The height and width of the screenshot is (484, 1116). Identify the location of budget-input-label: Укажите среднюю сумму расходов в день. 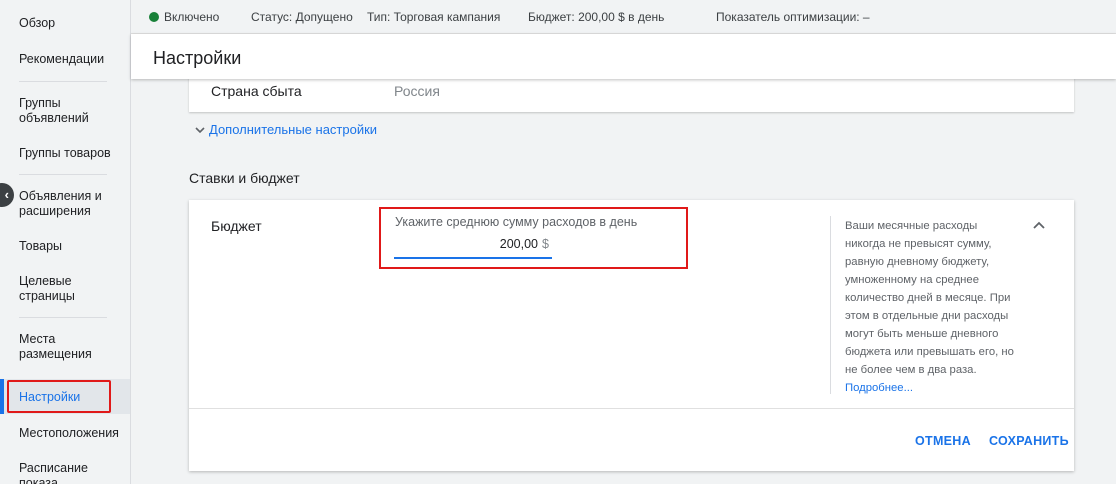
(516, 222).